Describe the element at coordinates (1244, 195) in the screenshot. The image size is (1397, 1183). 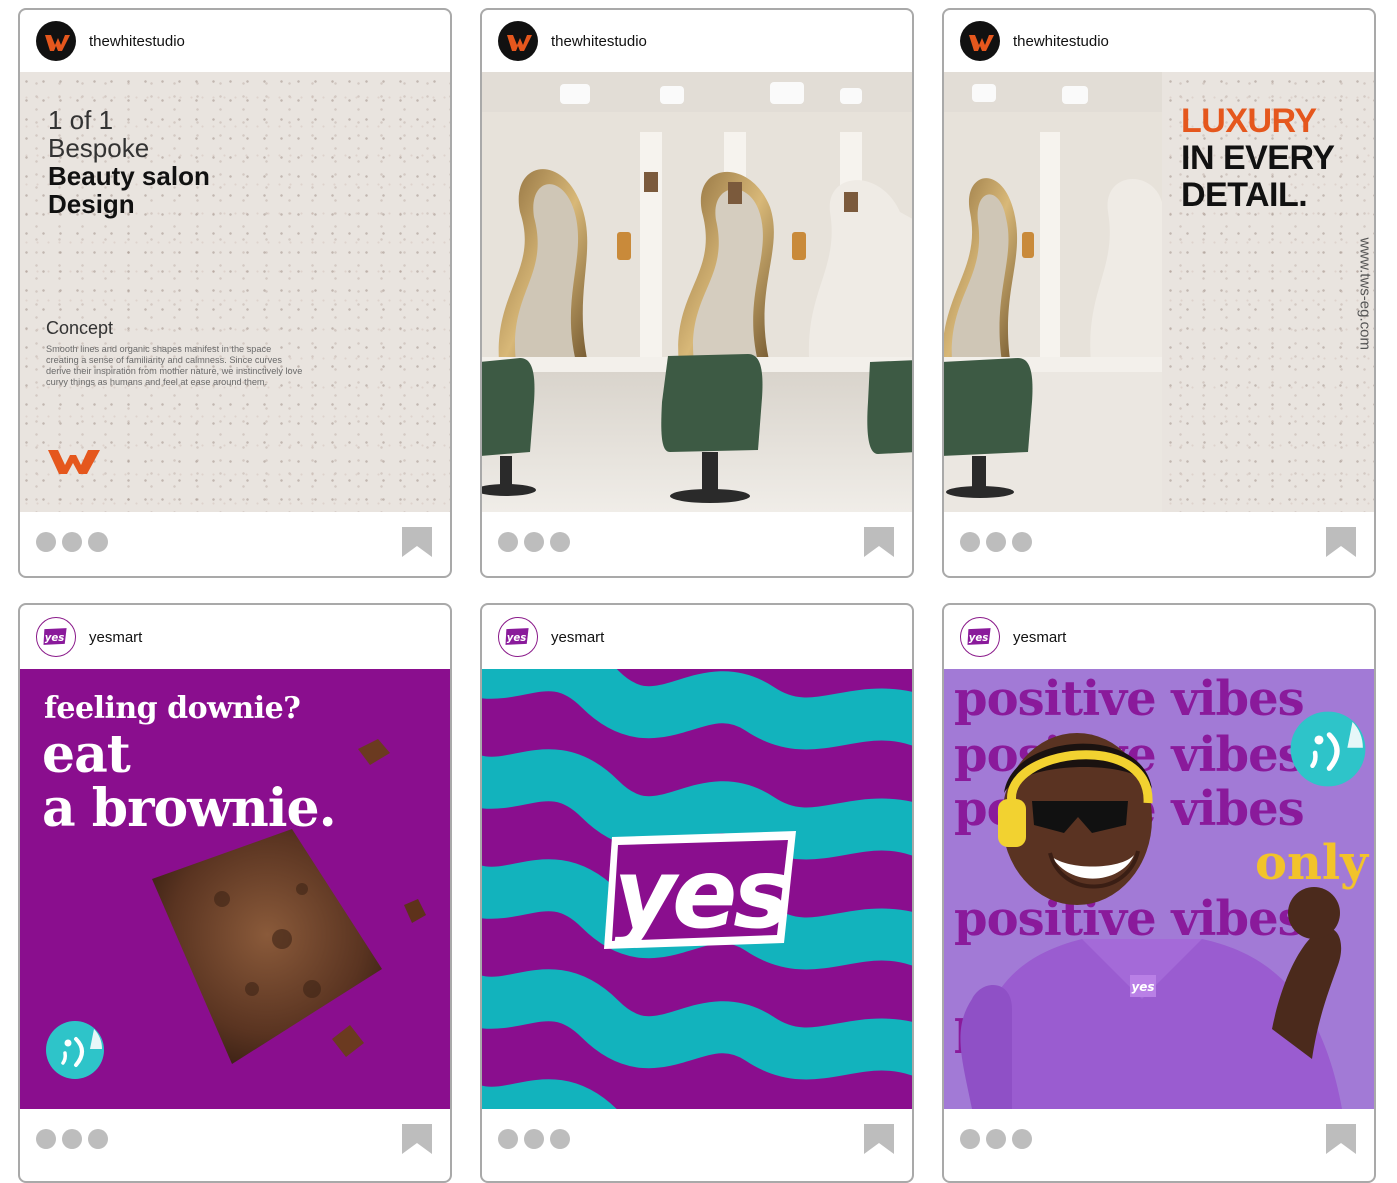
I see `post-headline-line-3: DETAIL.` at that location.